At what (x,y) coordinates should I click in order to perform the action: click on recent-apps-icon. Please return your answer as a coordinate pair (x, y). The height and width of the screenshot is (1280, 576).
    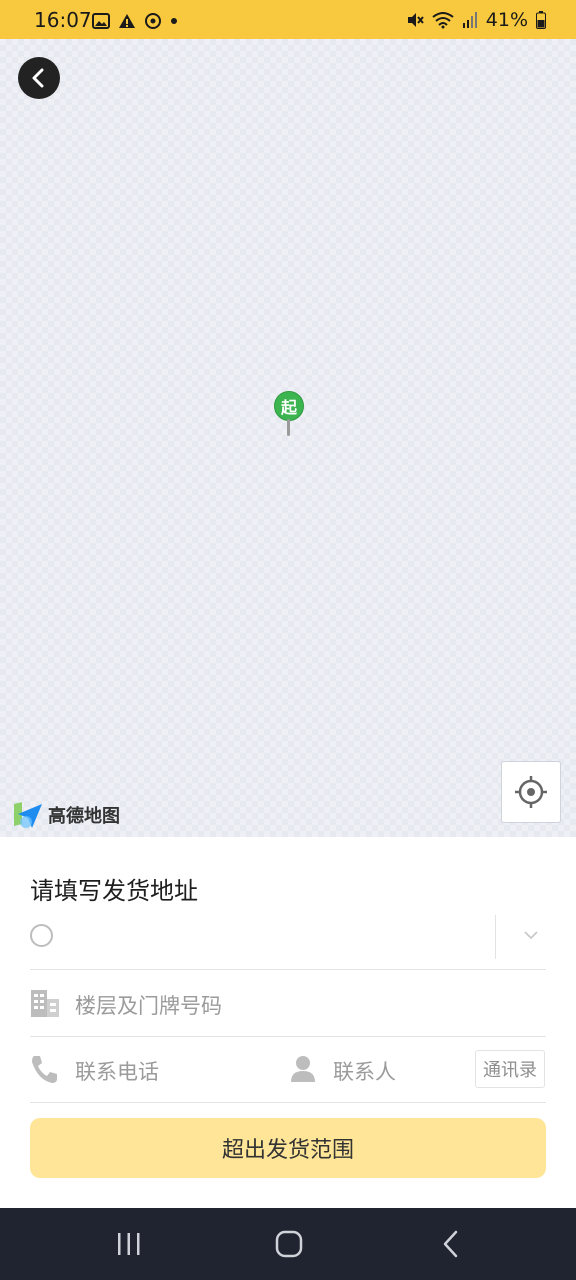
    Looking at the image, I should click on (129, 1244).